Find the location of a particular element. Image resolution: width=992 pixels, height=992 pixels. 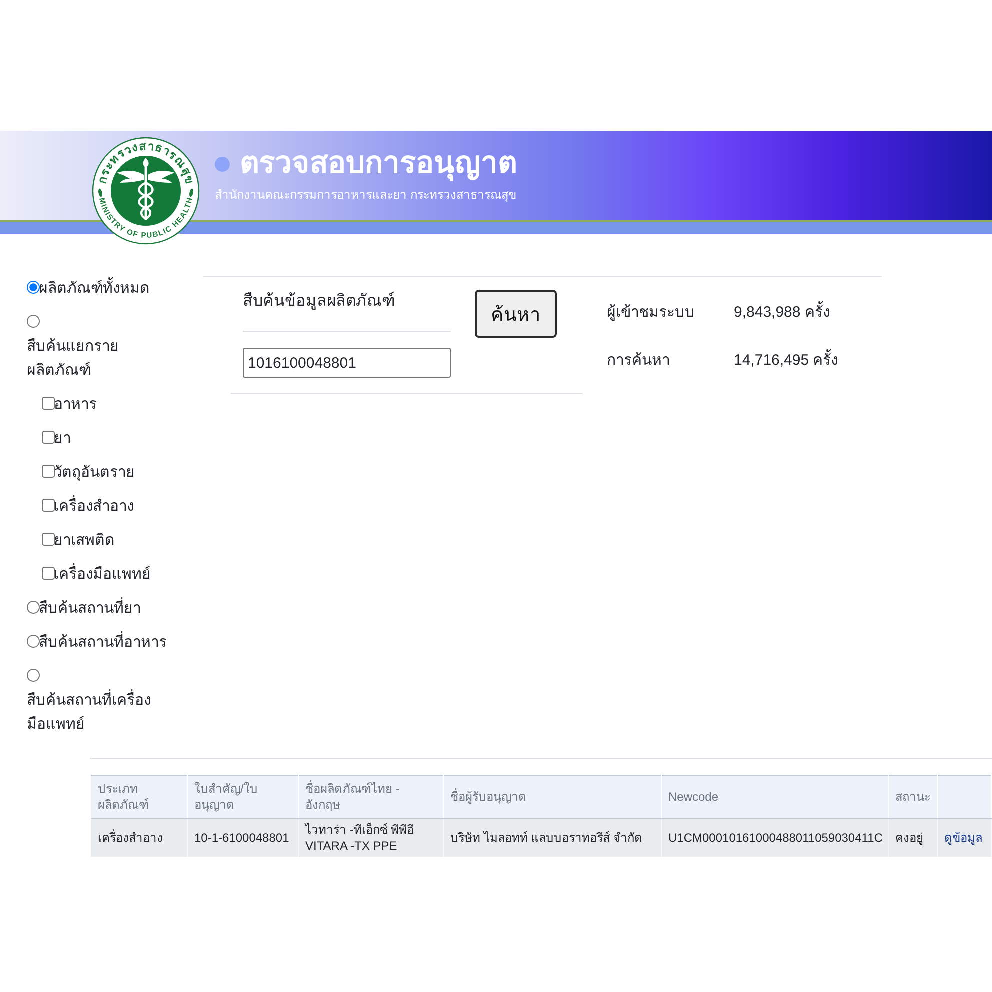

column-header: สถานะ is located at coordinates (912, 797).